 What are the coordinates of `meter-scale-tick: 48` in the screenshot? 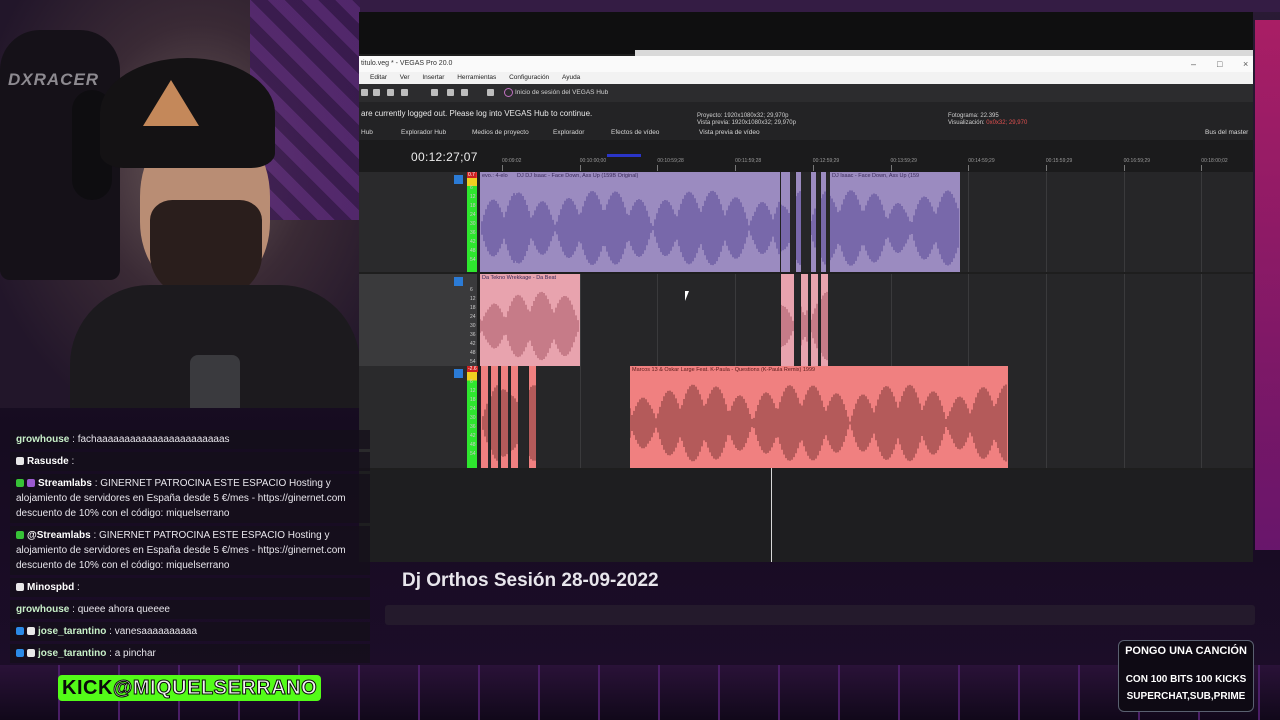 It's located at (473, 251).